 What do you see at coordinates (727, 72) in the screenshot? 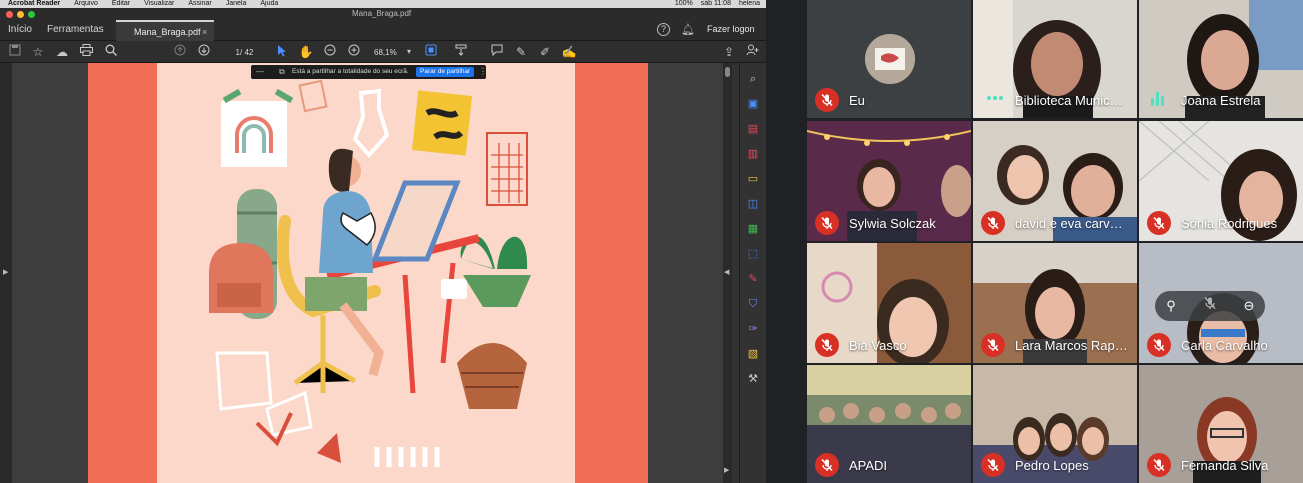
I see `scrollbar-thumb` at bounding box center [727, 72].